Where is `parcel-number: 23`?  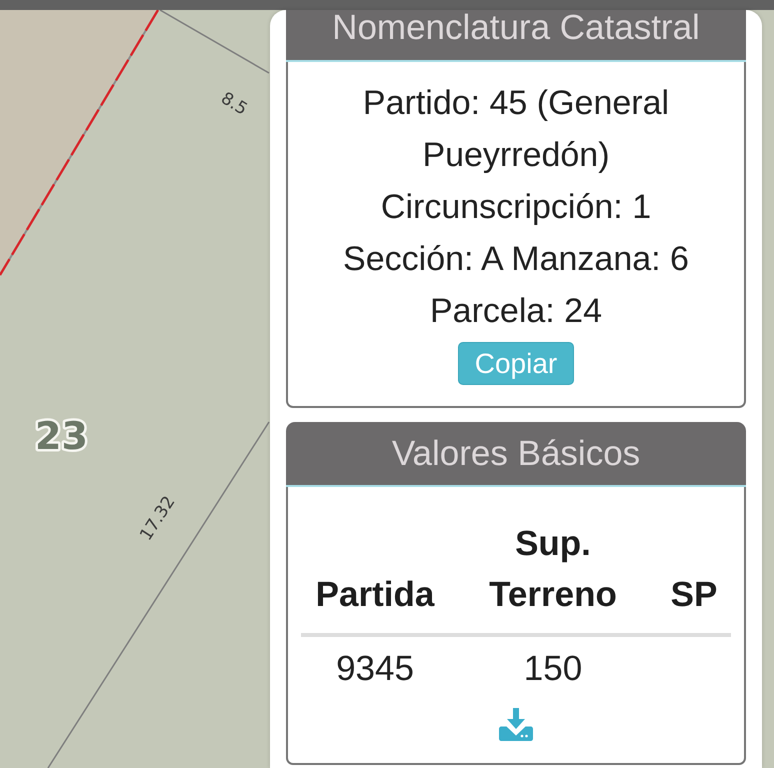
parcel-number: 23 is located at coordinates (61, 436).